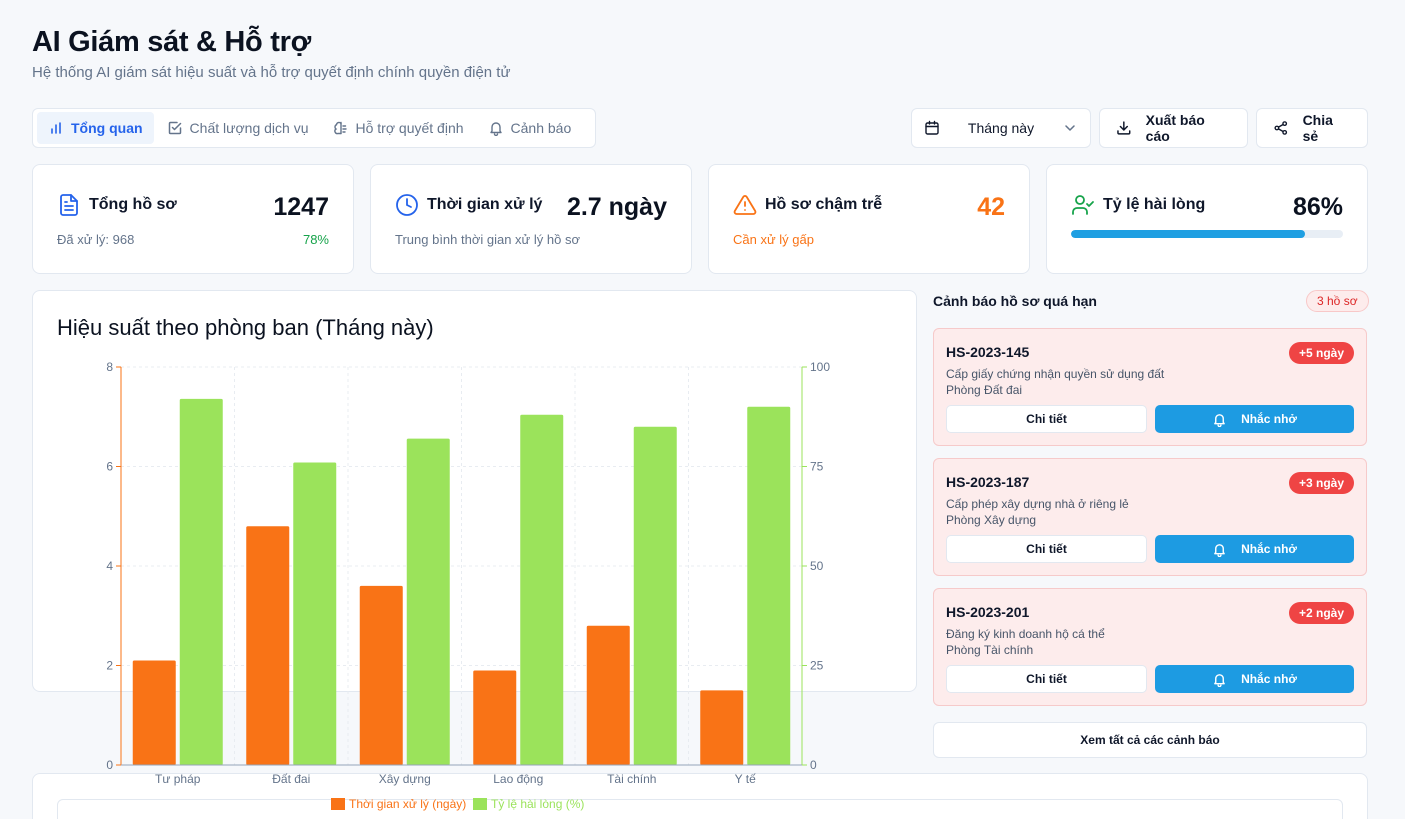 This screenshot has height=819, width=1405. Describe the element at coordinates (1321, 483) in the screenshot. I see `alert-overdue-badge: +3 ngày` at that location.